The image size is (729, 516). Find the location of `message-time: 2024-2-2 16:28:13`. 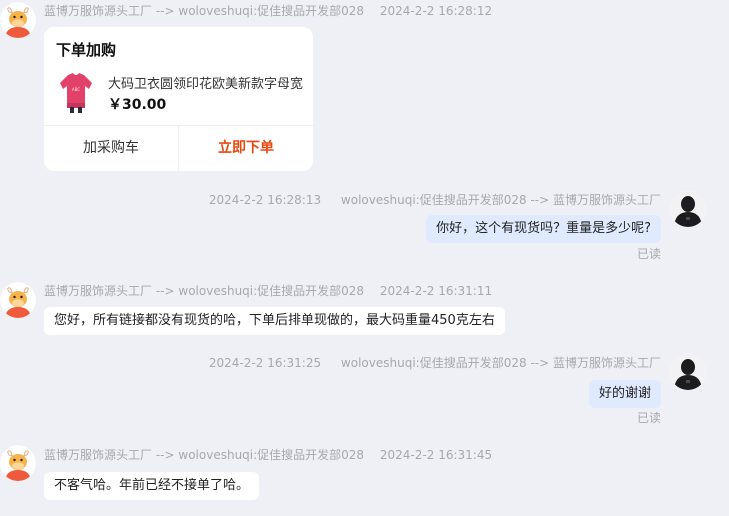

message-time: 2024-2-2 16:28:13 is located at coordinates (265, 200).